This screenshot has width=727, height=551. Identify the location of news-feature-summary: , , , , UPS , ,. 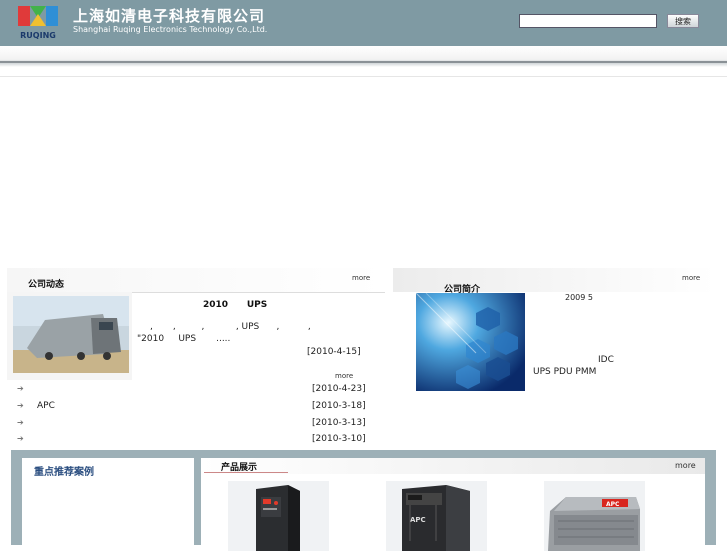
(230, 327).